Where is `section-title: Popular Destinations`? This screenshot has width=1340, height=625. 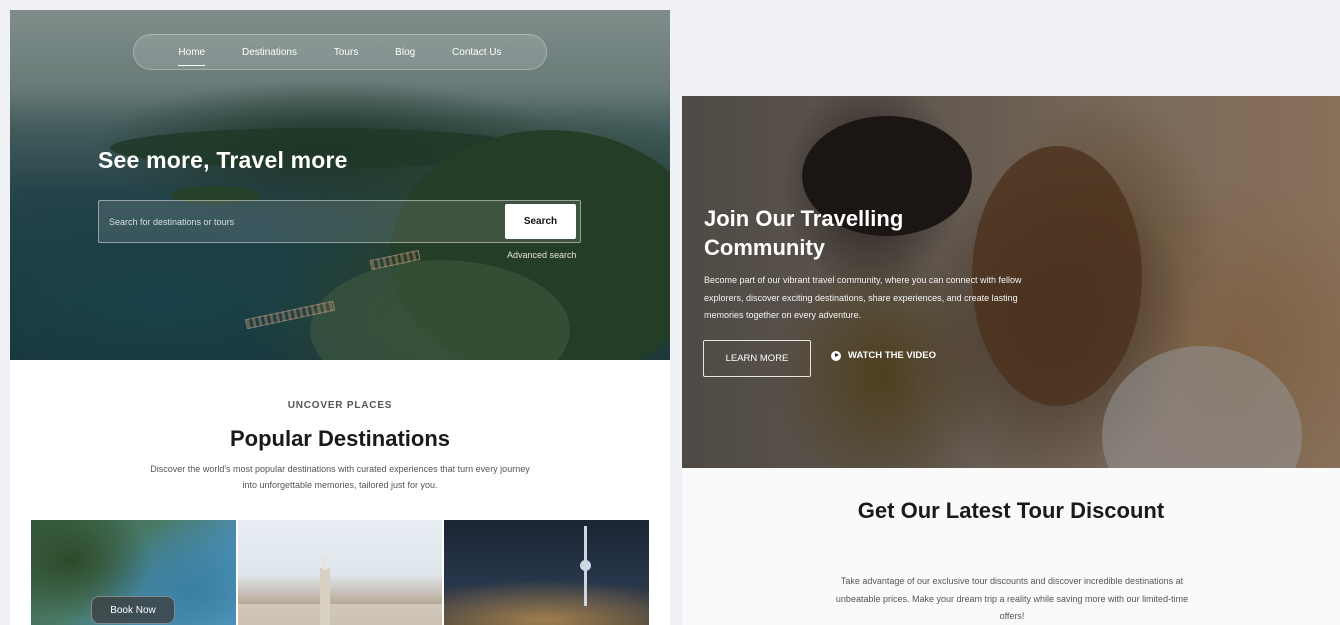 section-title: Popular Destinations is located at coordinates (340, 438).